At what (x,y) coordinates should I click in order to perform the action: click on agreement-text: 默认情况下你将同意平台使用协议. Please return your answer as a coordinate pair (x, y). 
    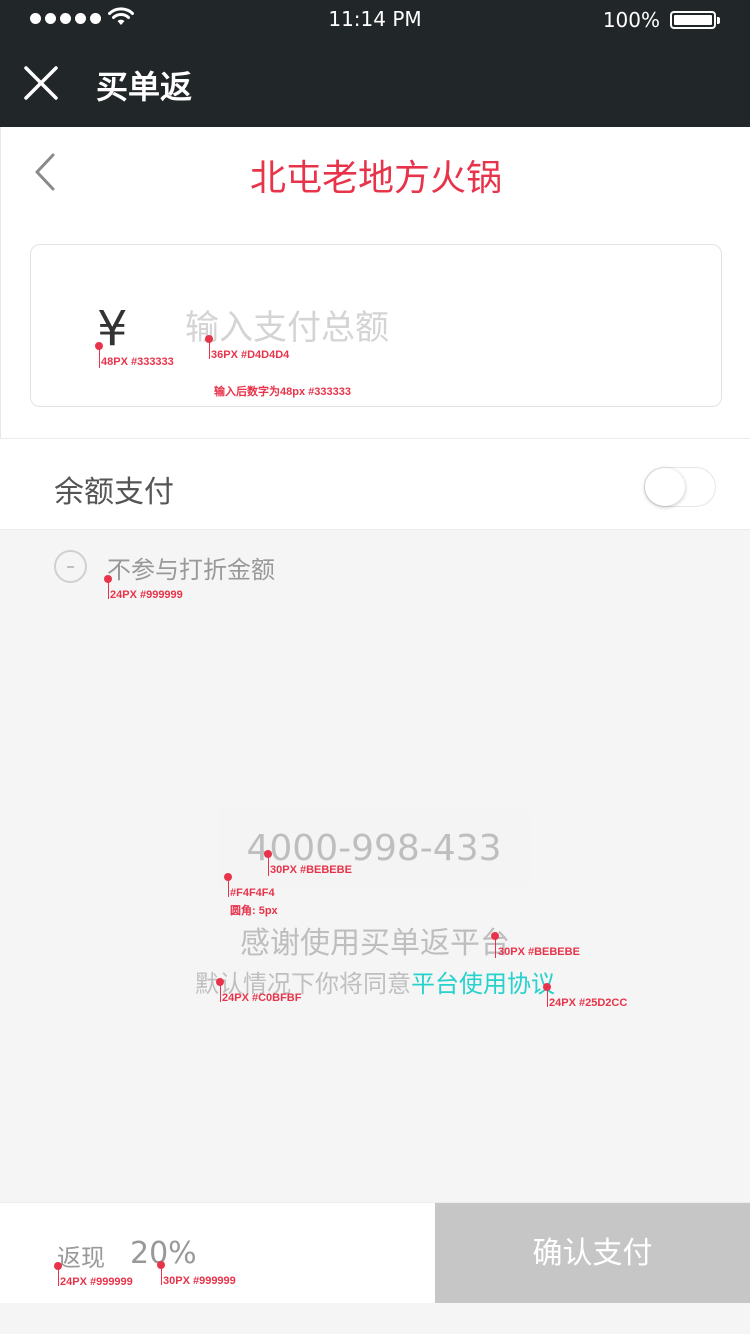
    Looking at the image, I should click on (375, 981).